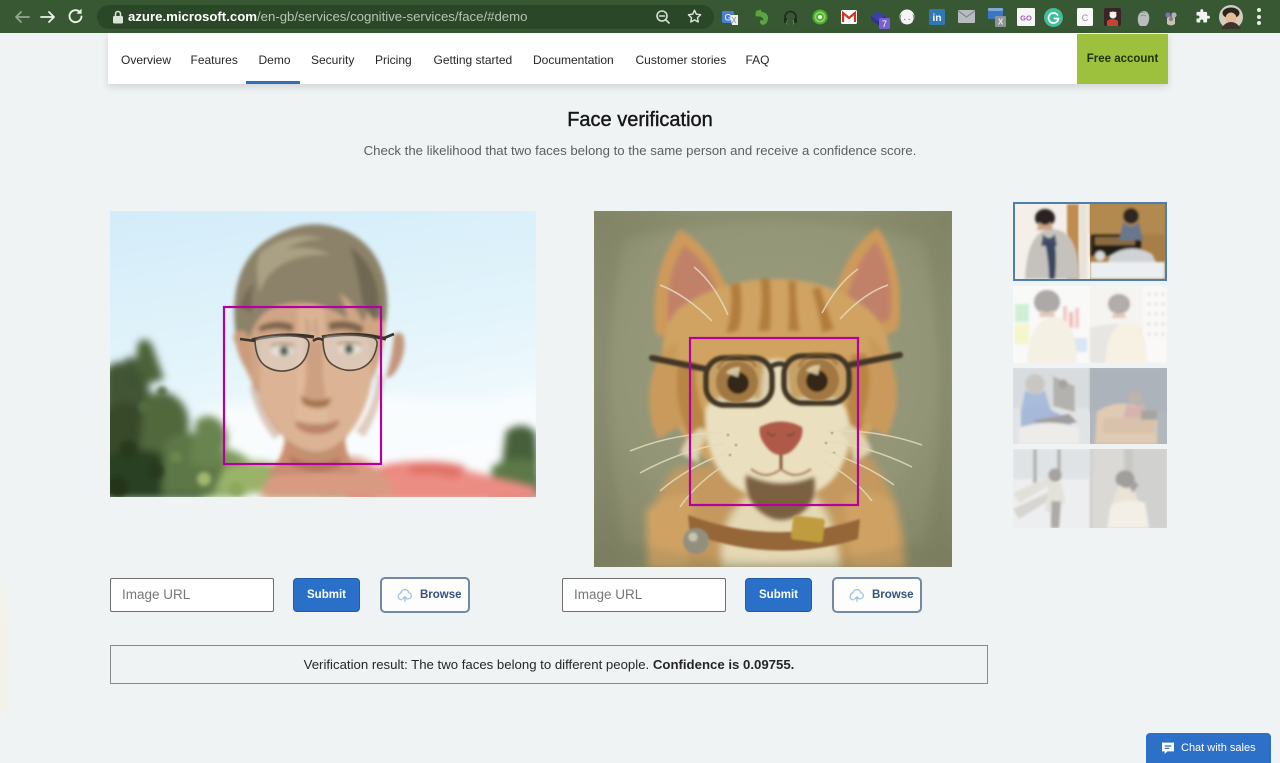 This screenshot has width=1280, height=763. Describe the element at coordinates (1085, 18) in the screenshot. I see `svg-text: C` at that location.